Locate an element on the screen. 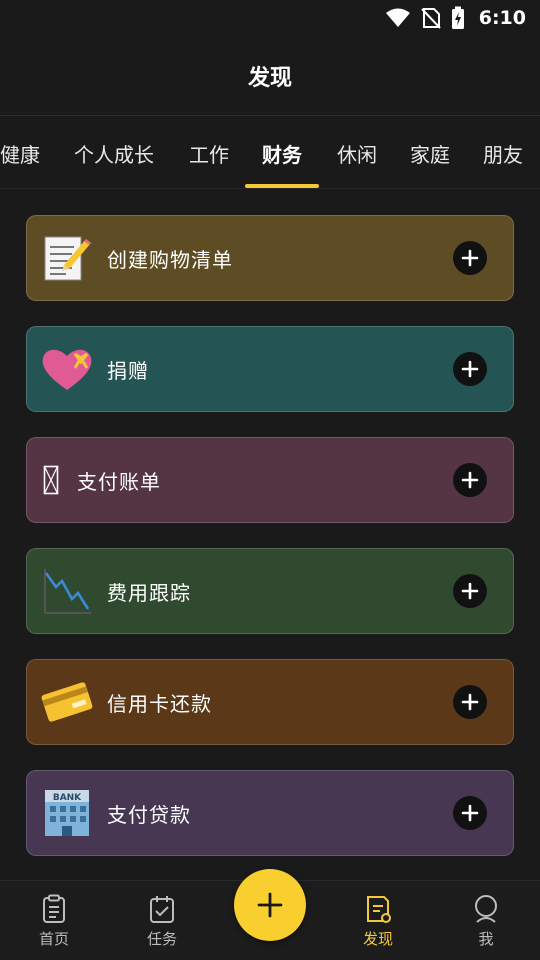  discover-doc-icon is located at coordinates (379, 909).